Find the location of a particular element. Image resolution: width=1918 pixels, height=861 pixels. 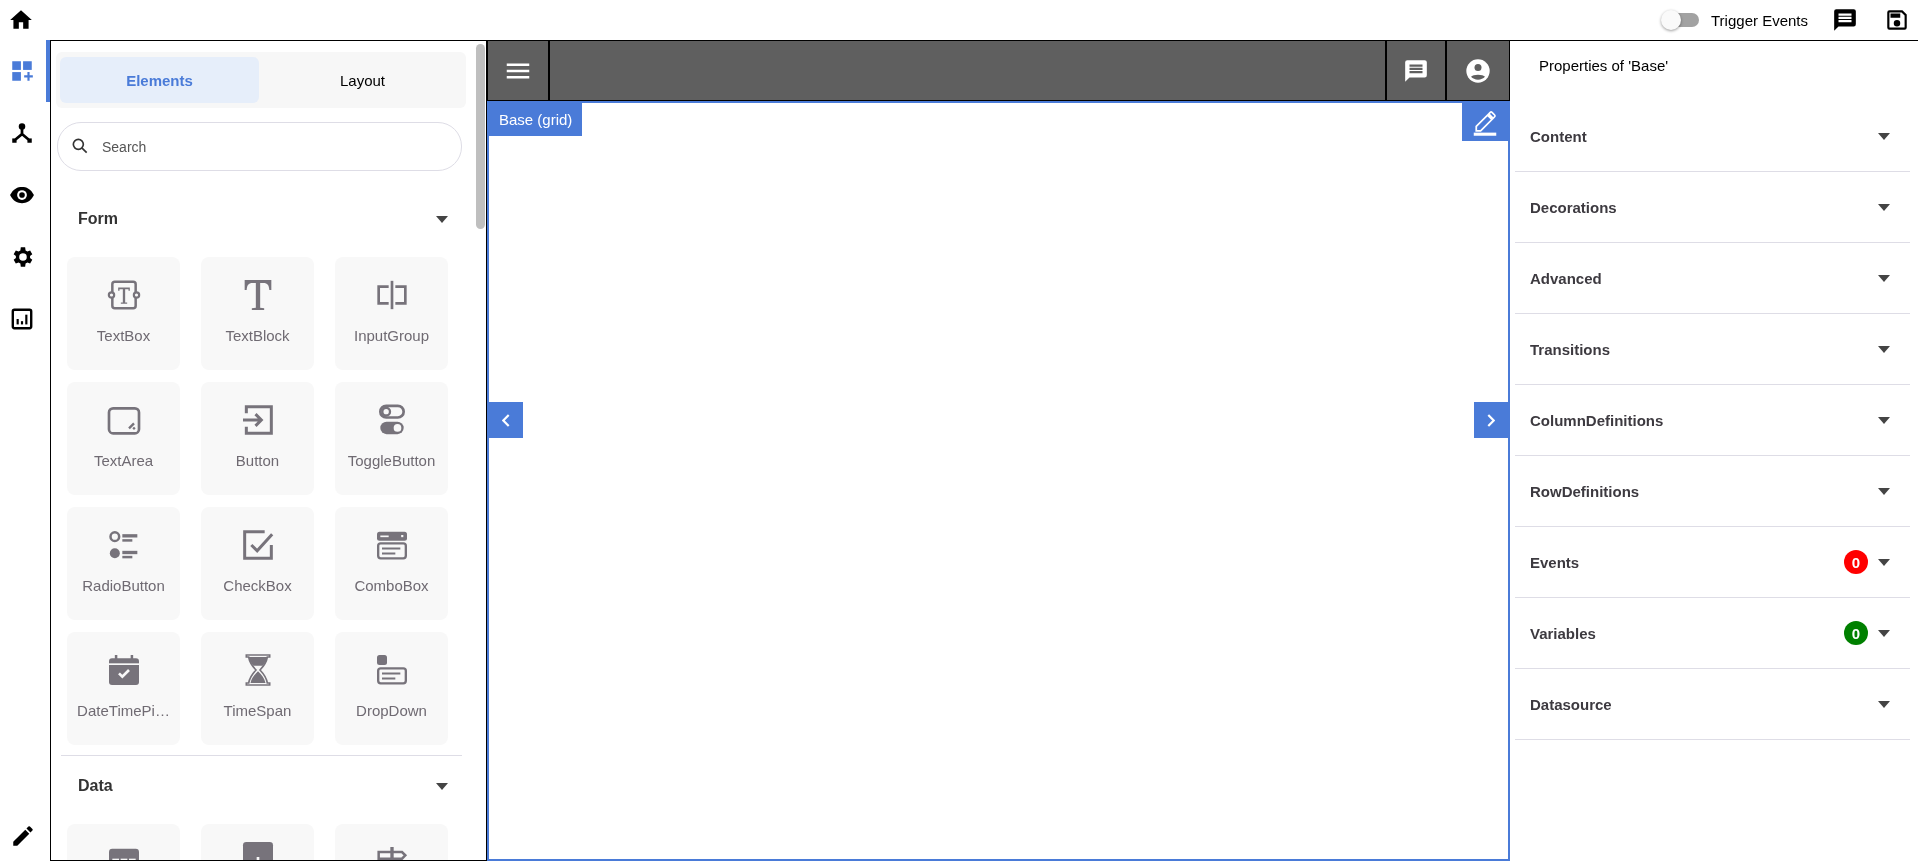

element-tile: TextBlock is located at coordinates (257, 313).